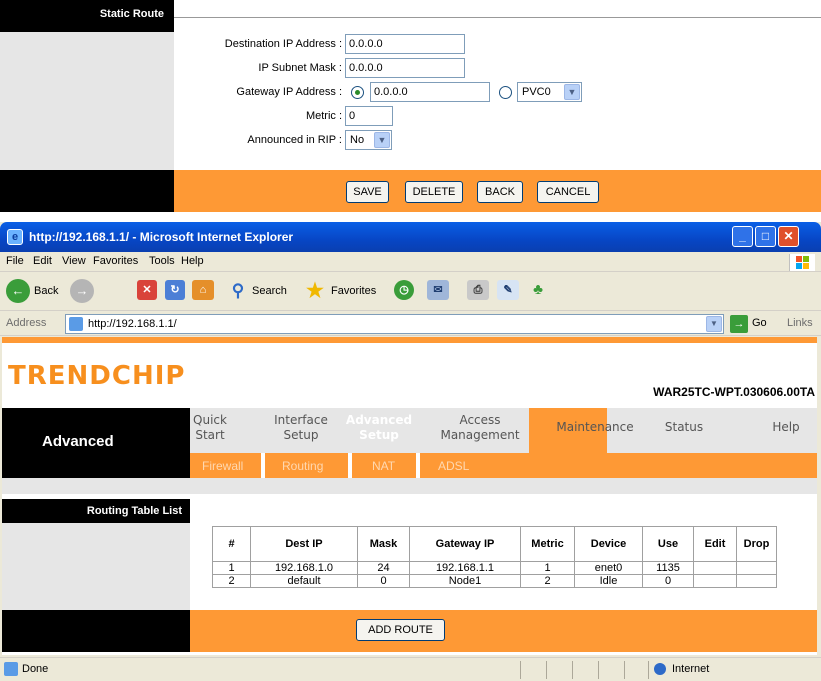 This screenshot has height=681, width=821. What do you see at coordinates (802, 262) in the screenshot?
I see `windows-logo-icon` at bounding box center [802, 262].